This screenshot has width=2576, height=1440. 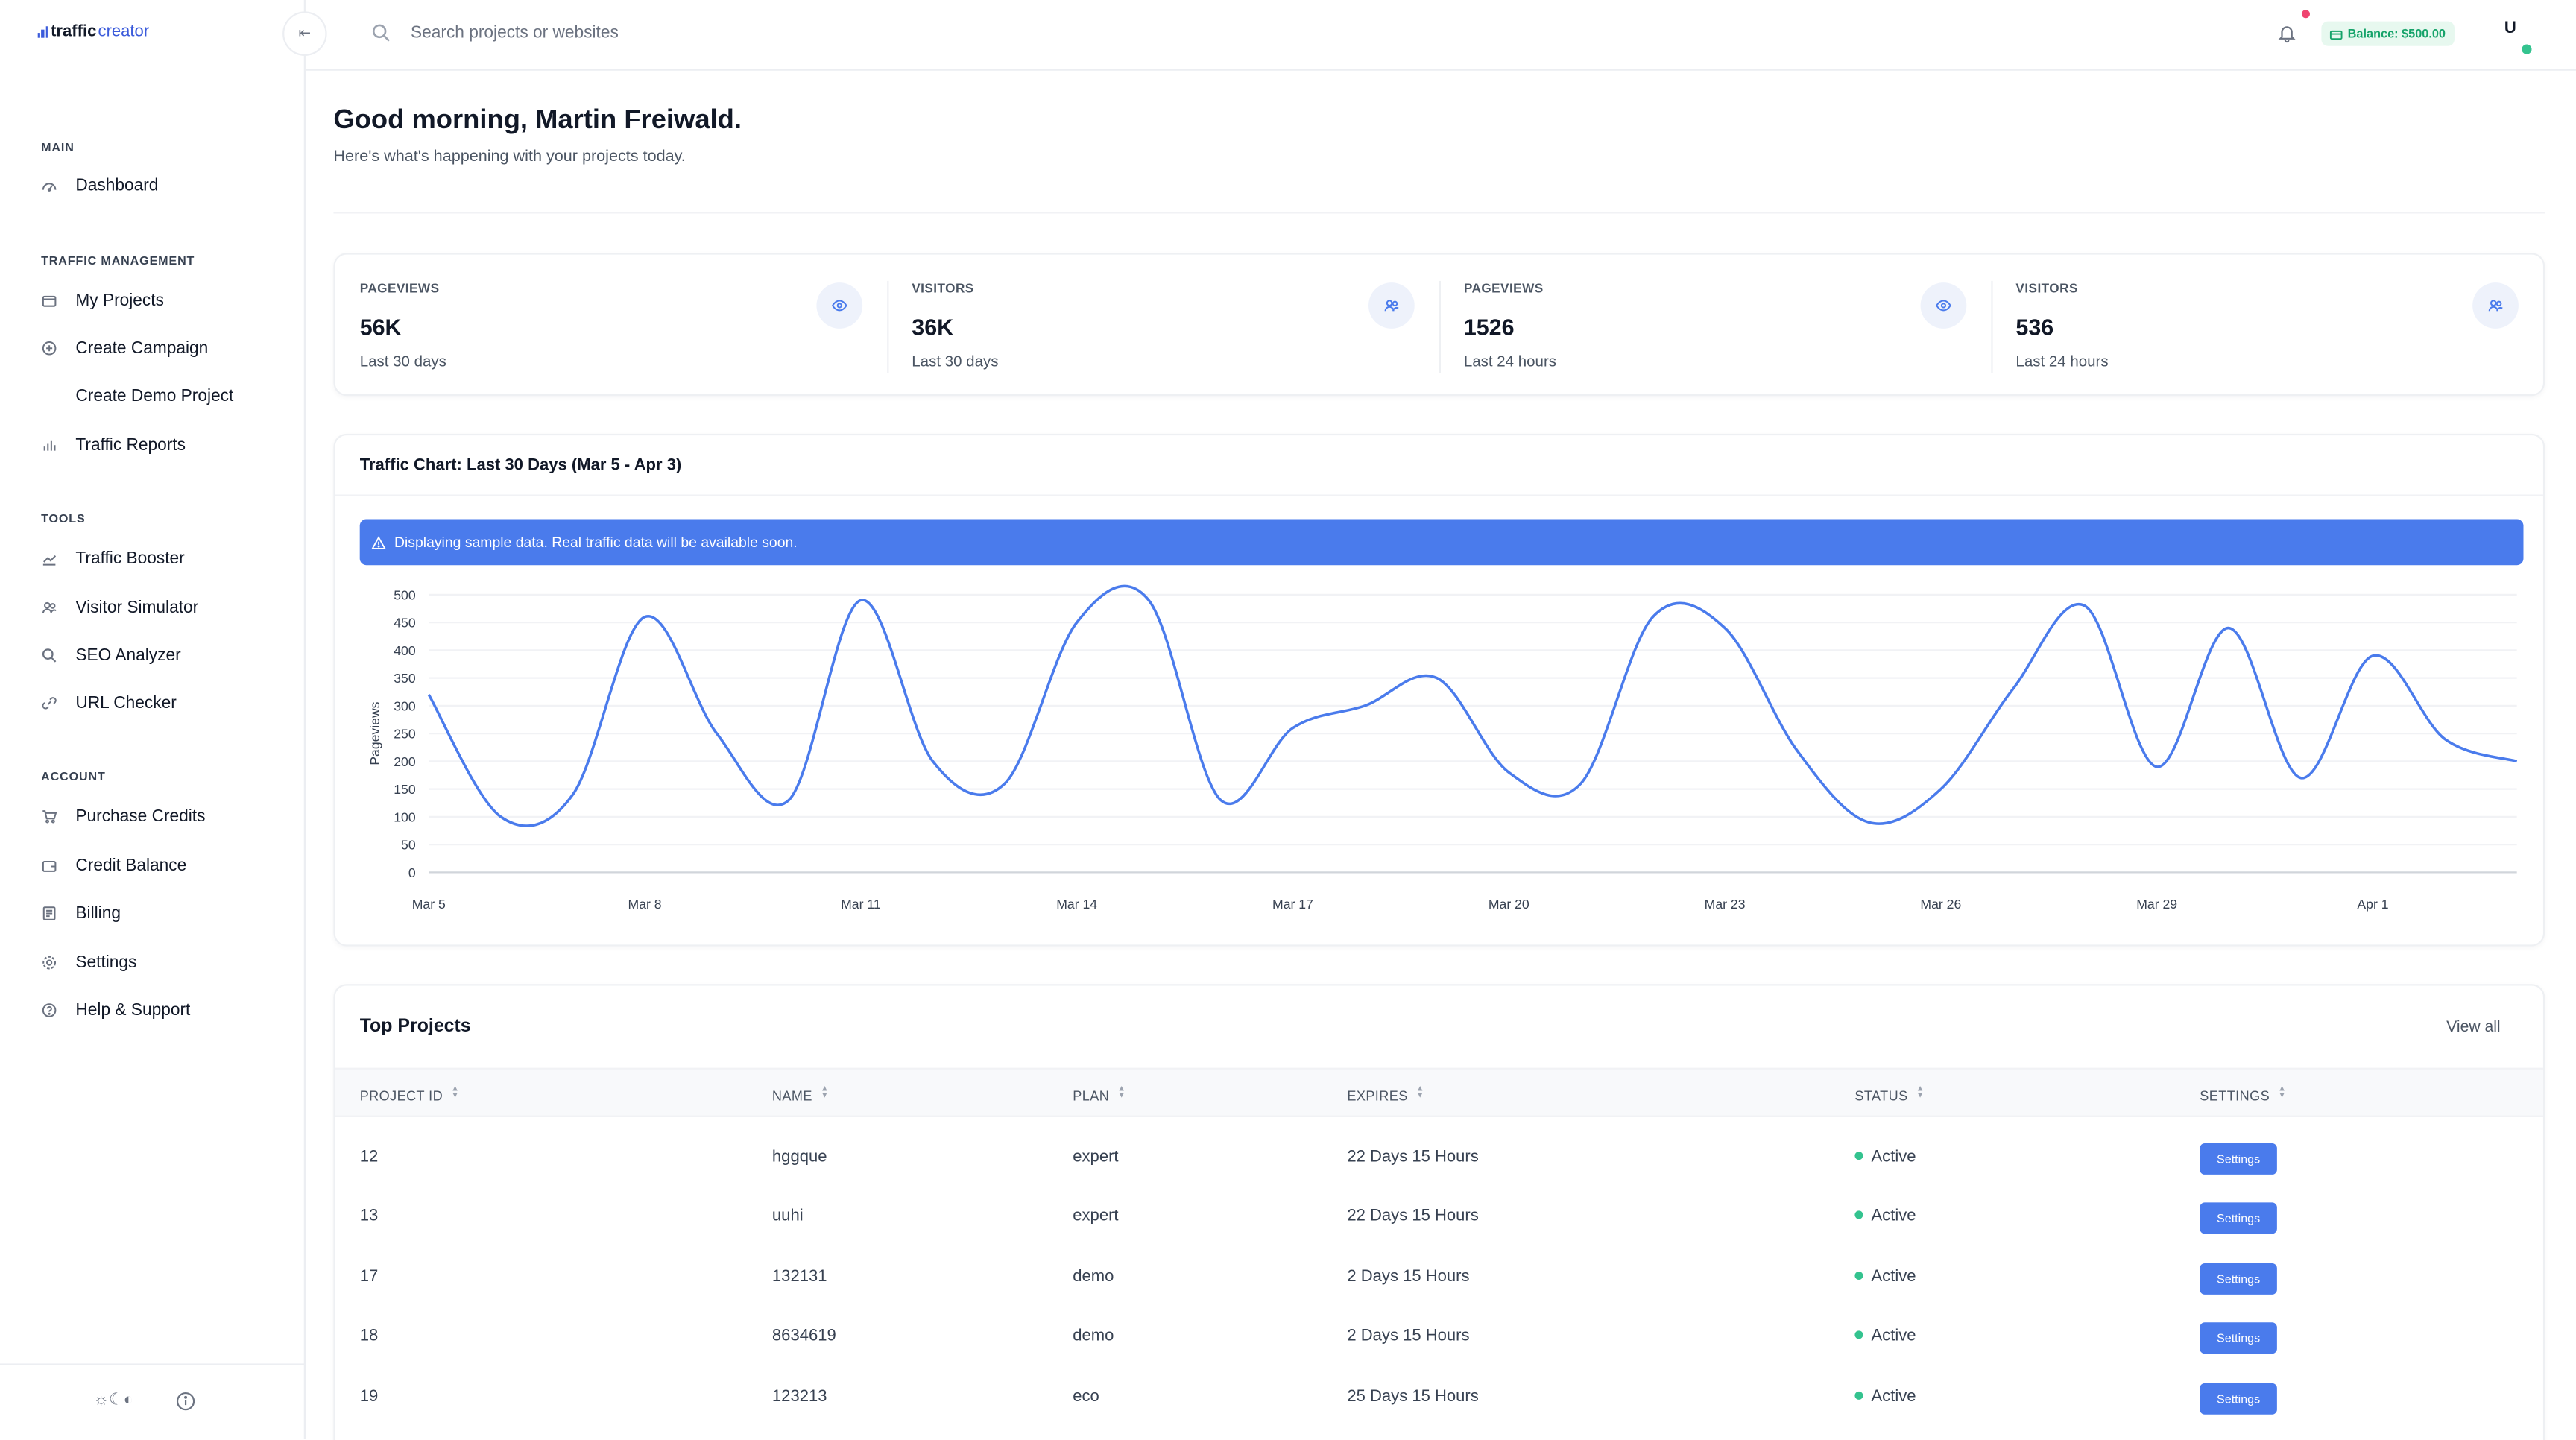 What do you see at coordinates (1163, 326) in the screenshot?
I see `stat-visitors-30d: VISITORS 36K Last 30 days` at bounding box center [1163, 326].